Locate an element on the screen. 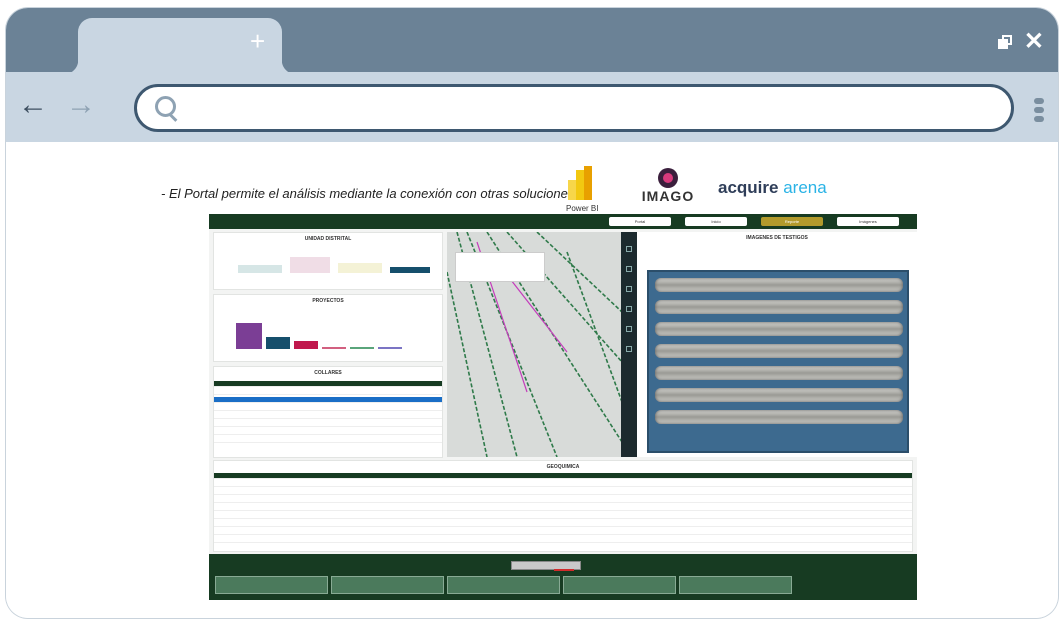 This screenshot has width=1062, height=623. unidad-panel: UNIDAD DISTRITAL is located at coordinates (328, 261).